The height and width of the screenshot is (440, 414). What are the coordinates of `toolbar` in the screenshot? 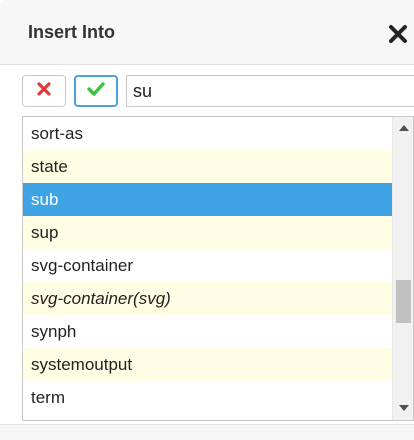 It's located at (218, 92).